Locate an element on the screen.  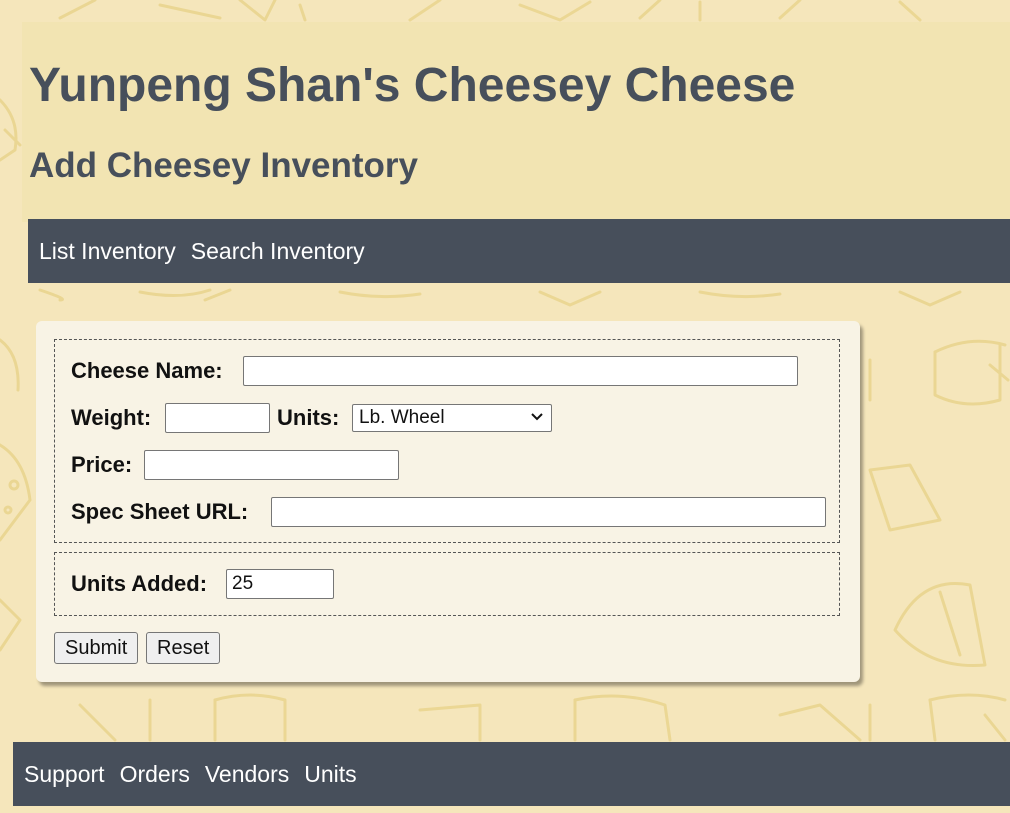
reset-button: Reset is located at coordinates (183, 648).